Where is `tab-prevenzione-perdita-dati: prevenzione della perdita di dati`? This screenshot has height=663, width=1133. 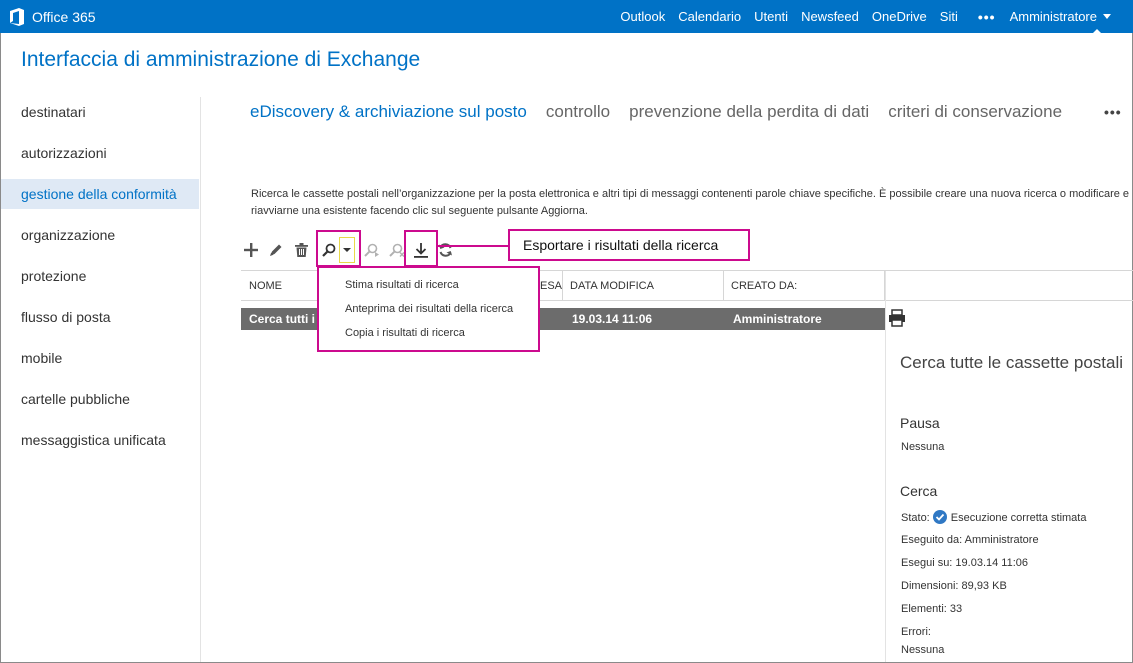 tab-prevenzione-perdita-dati: prevenzione della perdita di dati is located at coordinates (749, 112).